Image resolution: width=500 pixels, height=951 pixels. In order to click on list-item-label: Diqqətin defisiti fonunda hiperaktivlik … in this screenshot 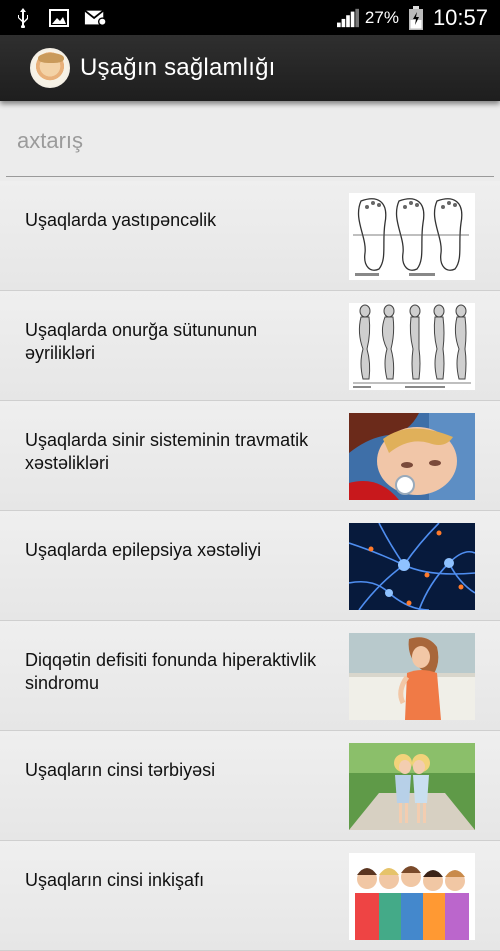, I will do `click(171, 671)`.